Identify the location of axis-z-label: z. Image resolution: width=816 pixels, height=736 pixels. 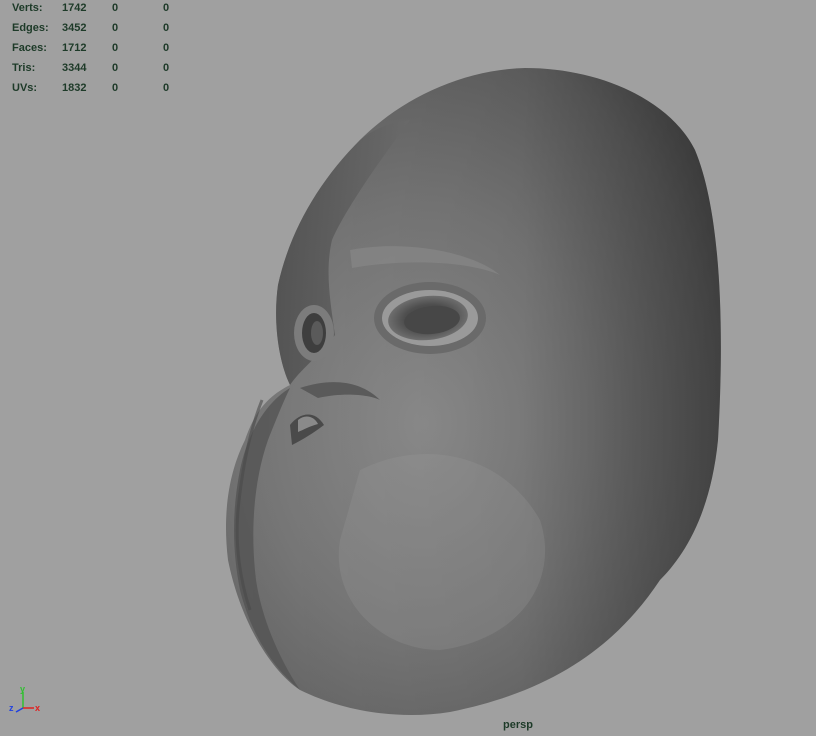
(11, 708).